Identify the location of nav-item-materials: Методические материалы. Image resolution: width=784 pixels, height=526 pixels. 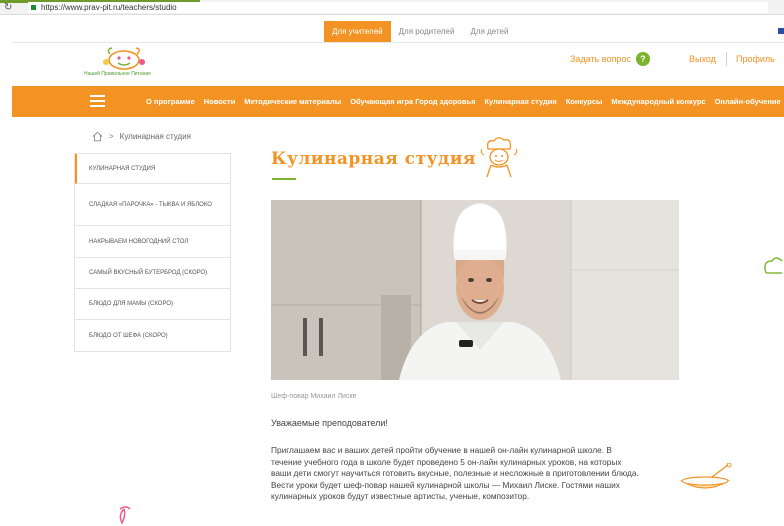
(292, 101).